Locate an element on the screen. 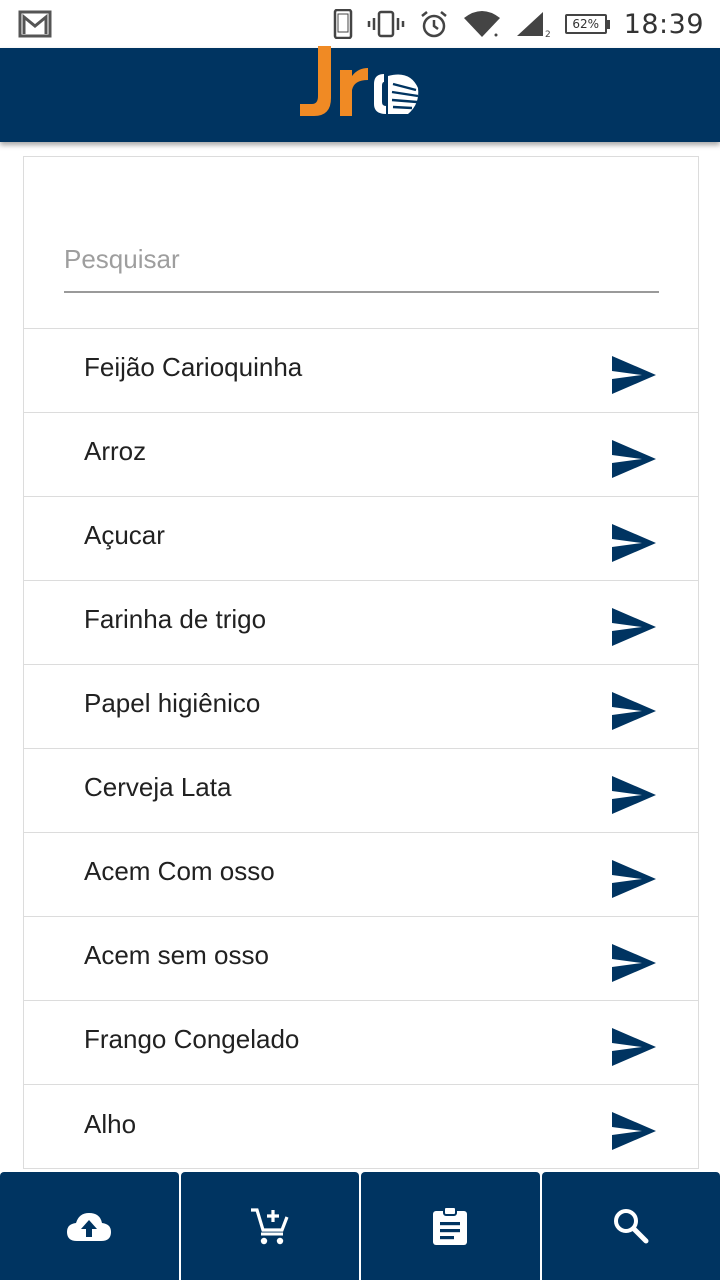  cell-signal-icon: 2 is located at coordinates (533, 25).